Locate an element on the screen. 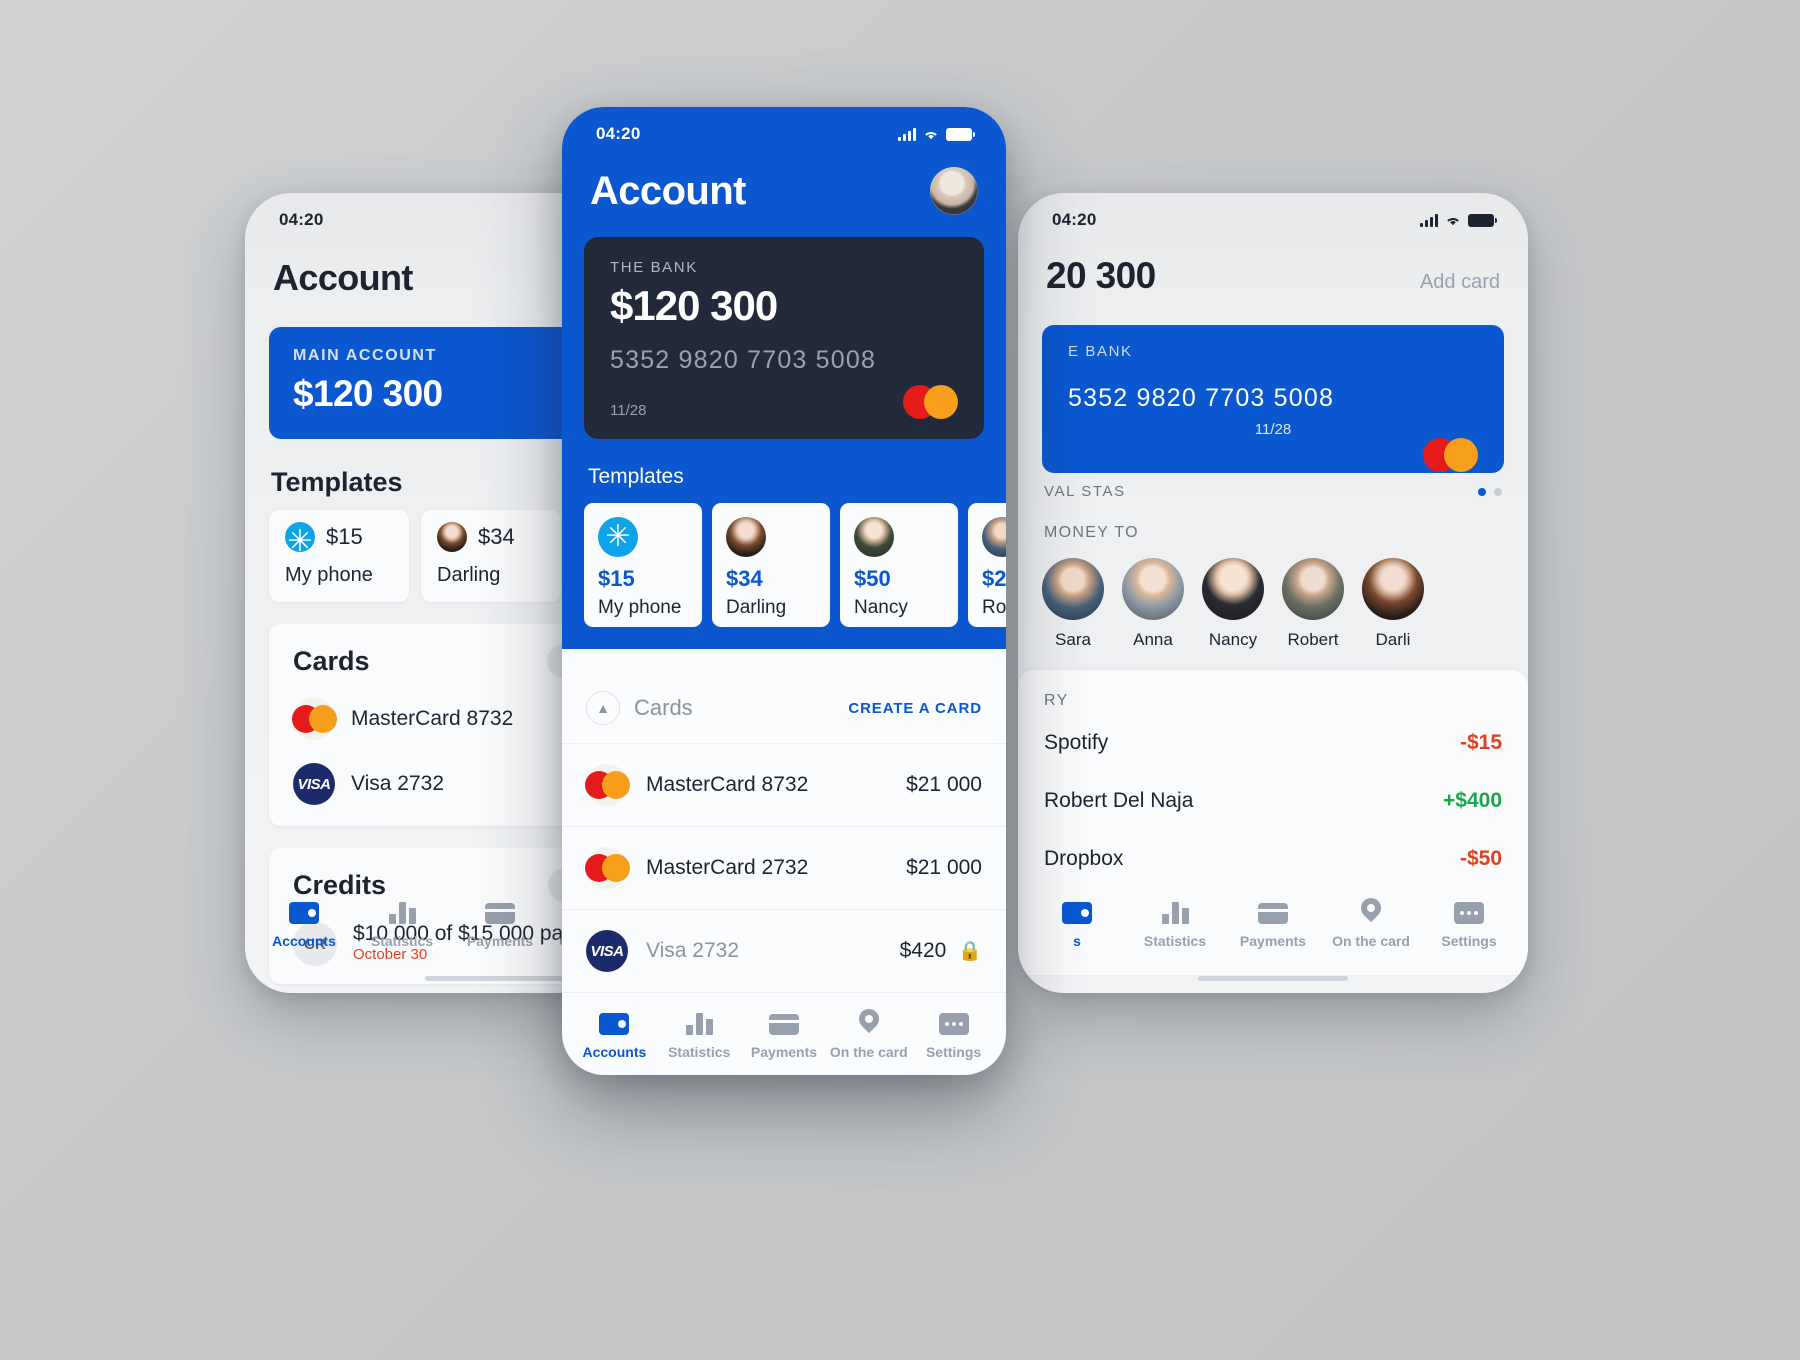 The width and height of the screenshot is (1800, 1360). template-item: $50 Nancy is located at coordinates (899, 565).